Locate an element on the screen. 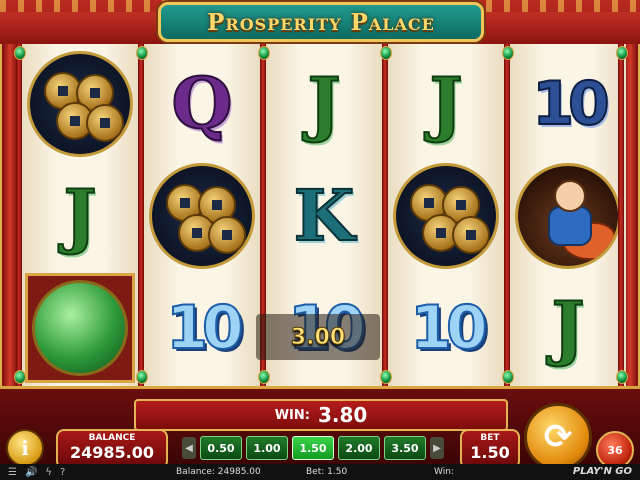 The height and width of the screenshot is (480, 640). reel-5: 10 J is located at coordinates (568, 216).